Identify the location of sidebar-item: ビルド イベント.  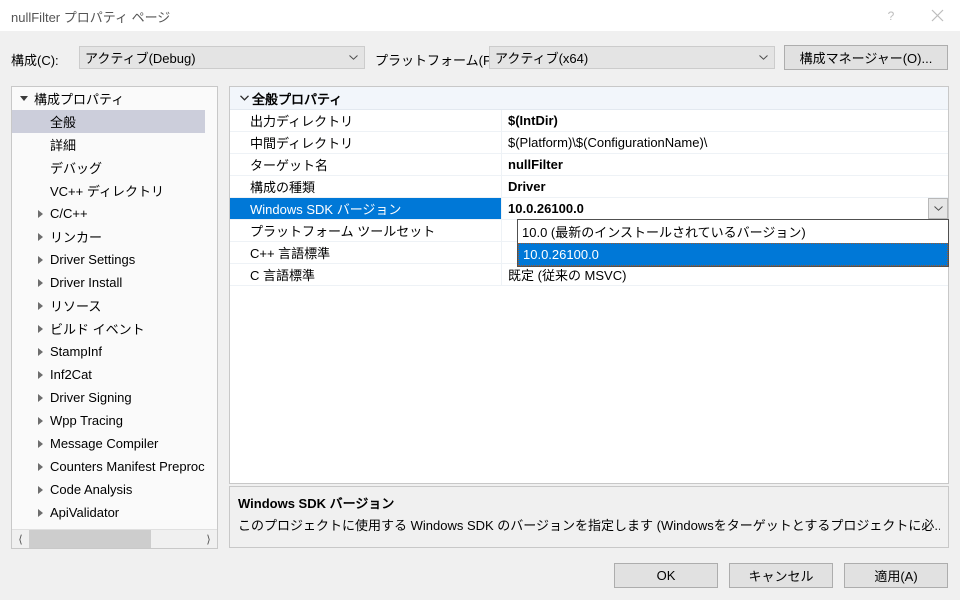
(108, 328).